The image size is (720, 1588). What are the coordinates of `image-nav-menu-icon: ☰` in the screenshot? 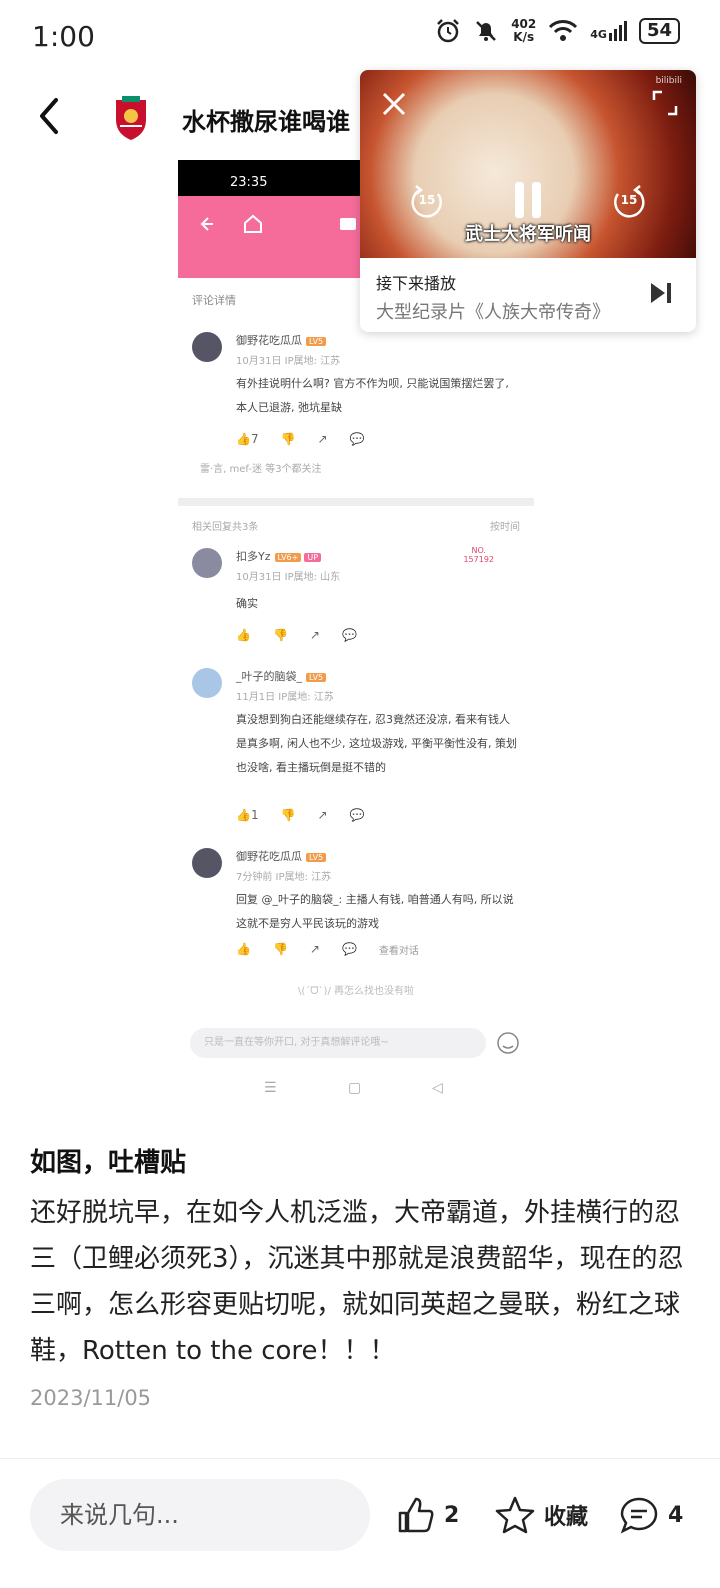 It's located at (270, 1088).